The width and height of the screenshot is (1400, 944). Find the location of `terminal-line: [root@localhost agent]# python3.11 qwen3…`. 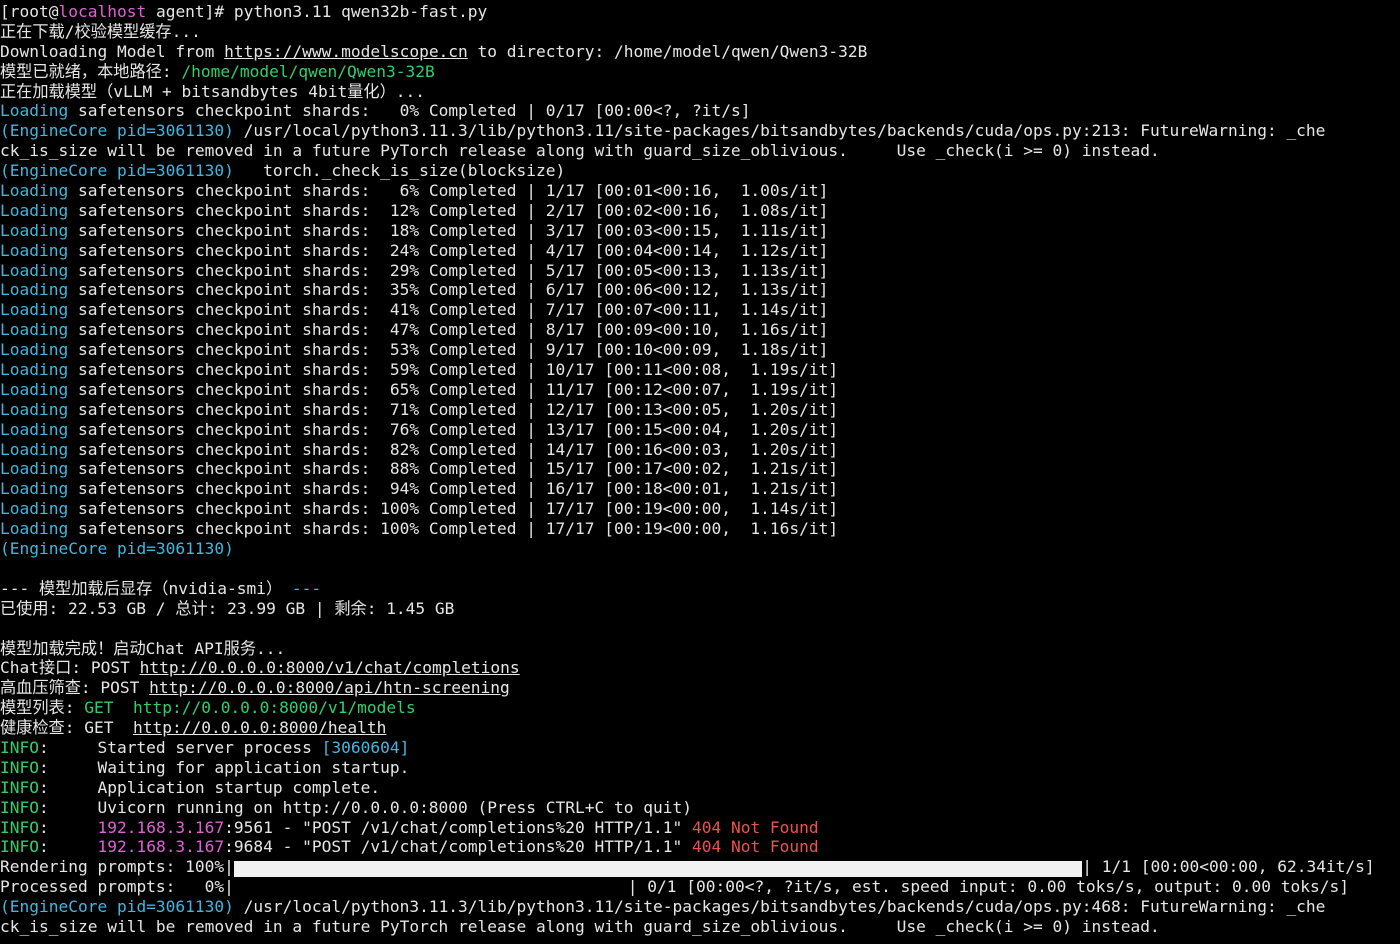

terminal-line: [root@localhost agent]# python3.11 qwen3… is located at coordinates (700, 12).